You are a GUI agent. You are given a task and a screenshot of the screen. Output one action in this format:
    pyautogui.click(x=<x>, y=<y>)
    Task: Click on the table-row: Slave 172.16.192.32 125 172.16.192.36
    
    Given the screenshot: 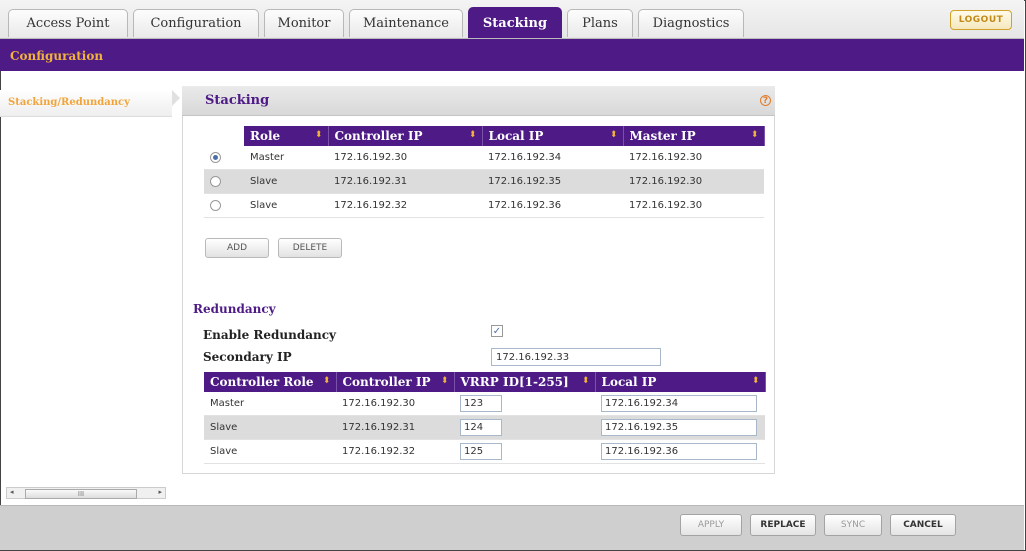 What is the action you would take?
    pyautogui.click(x=484, y=451)
    